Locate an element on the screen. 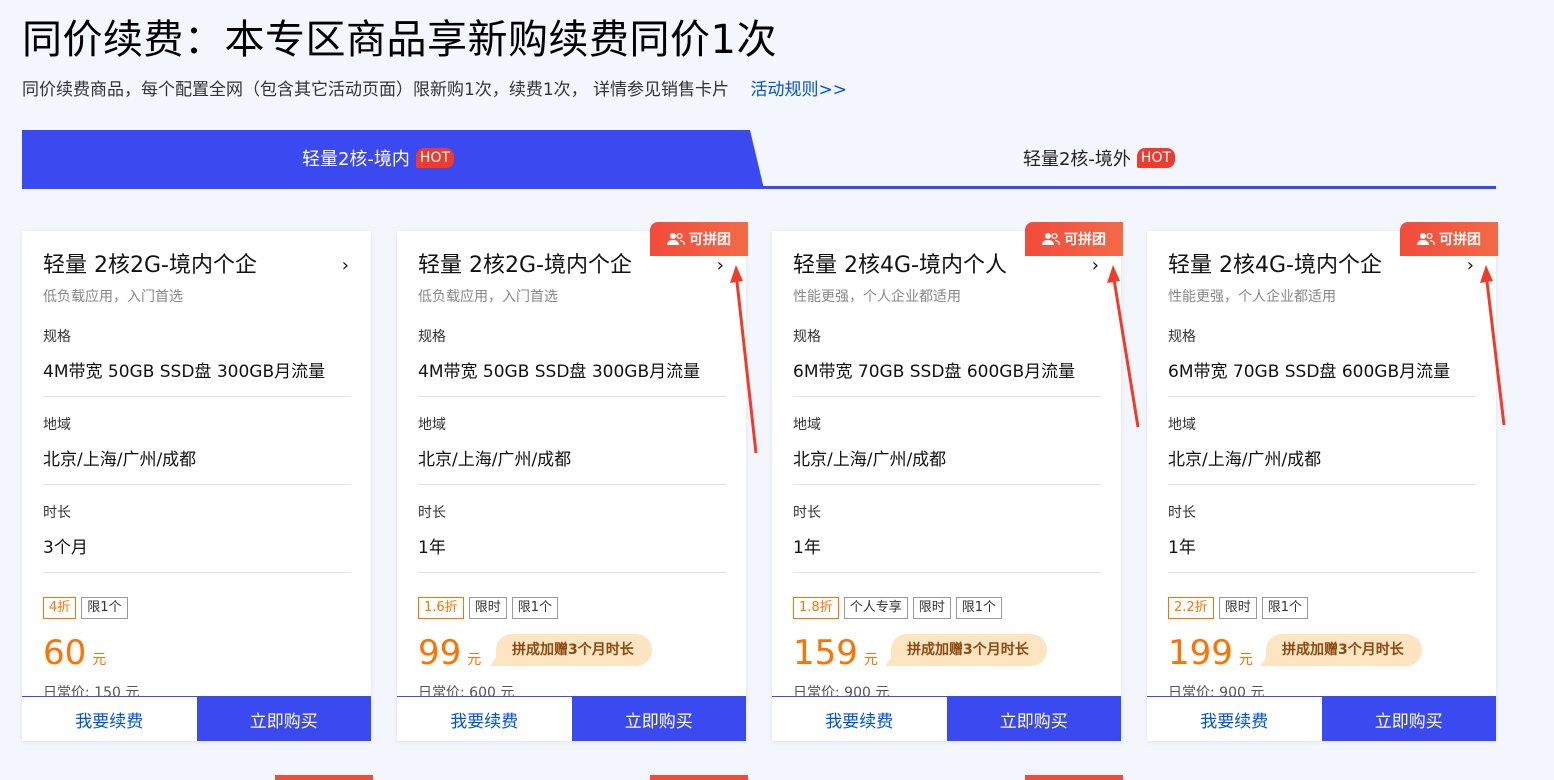  tab-domestic: 轻量2核-境内 HOT is located at coordinates (393, 158).